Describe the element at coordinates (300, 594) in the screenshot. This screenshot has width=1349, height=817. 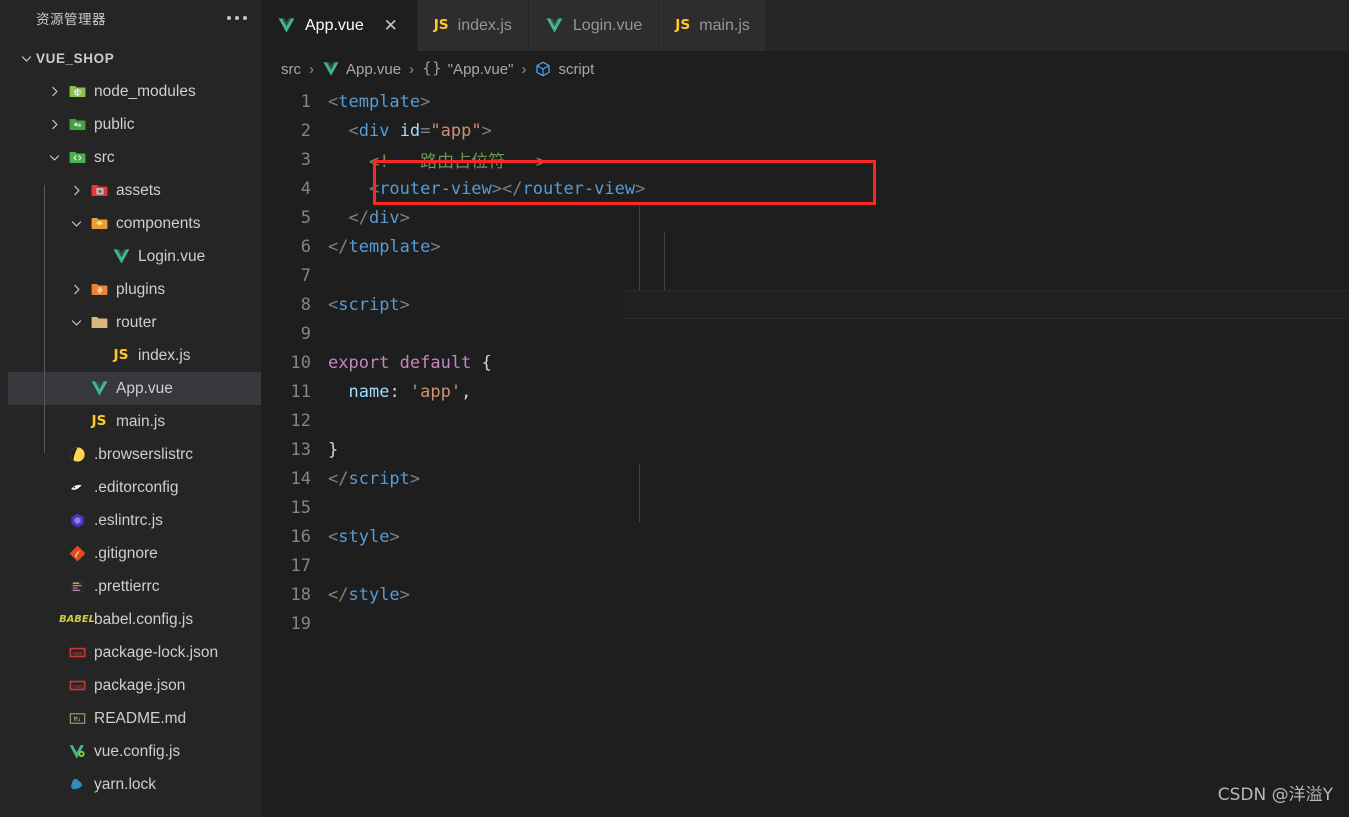
I see `line-number: 18` at that location.